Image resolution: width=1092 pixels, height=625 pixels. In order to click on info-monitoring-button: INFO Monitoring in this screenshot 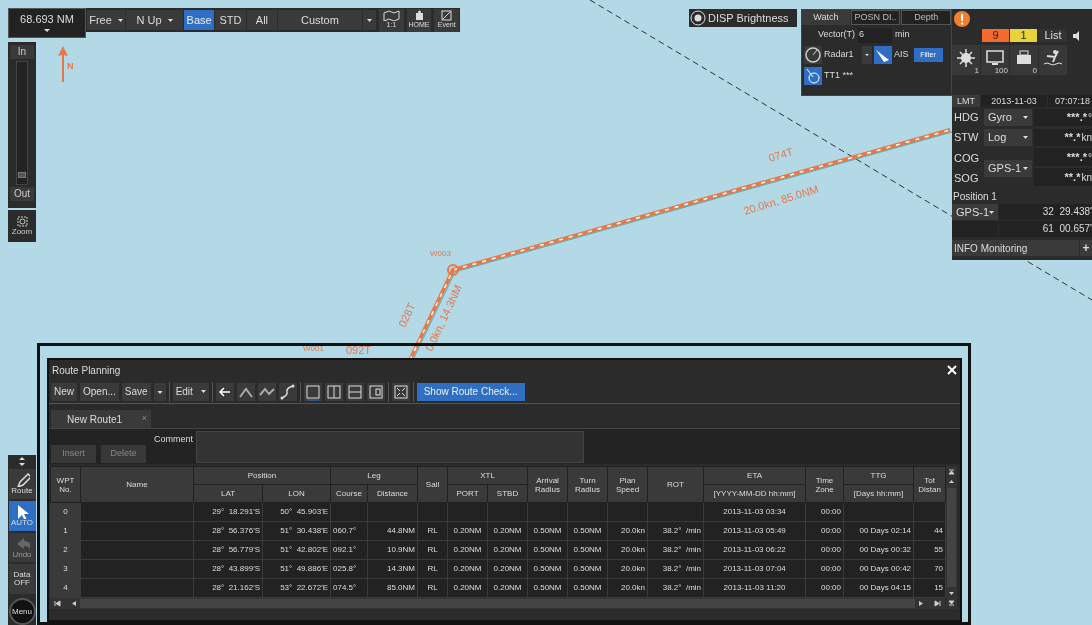, I will do `click(1015, 248)`.